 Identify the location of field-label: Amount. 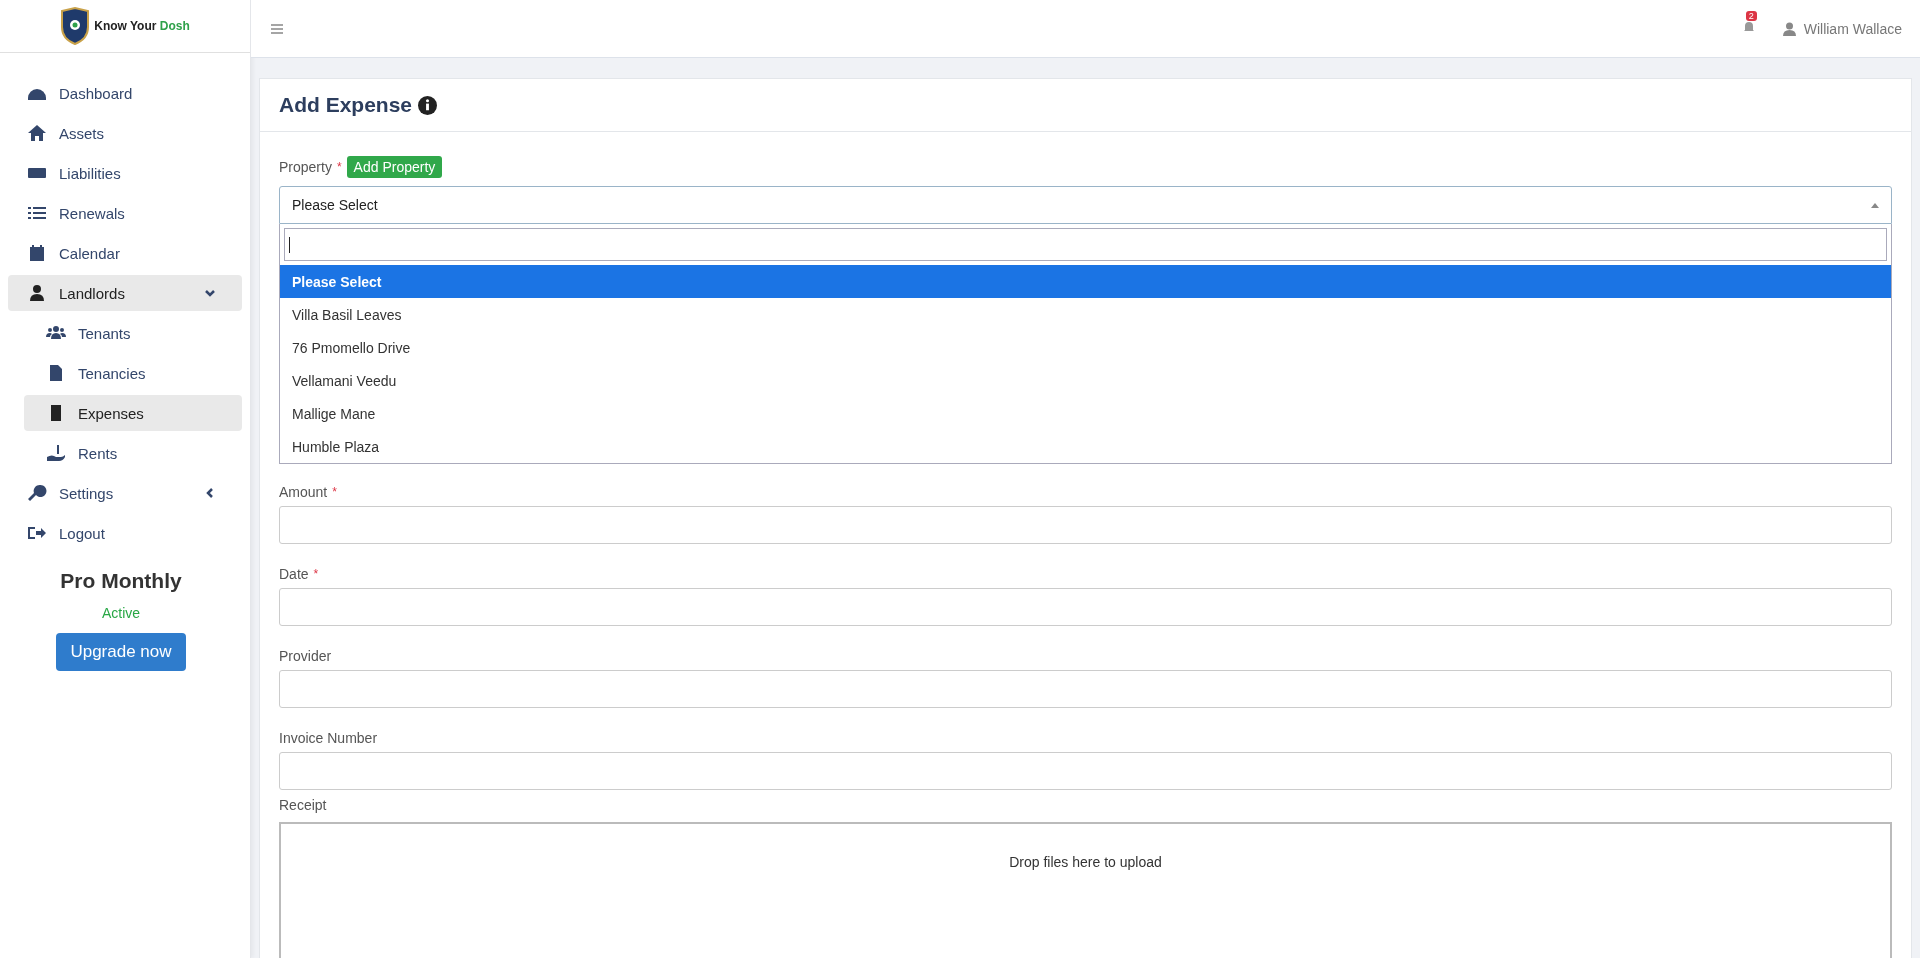
(303, 492).